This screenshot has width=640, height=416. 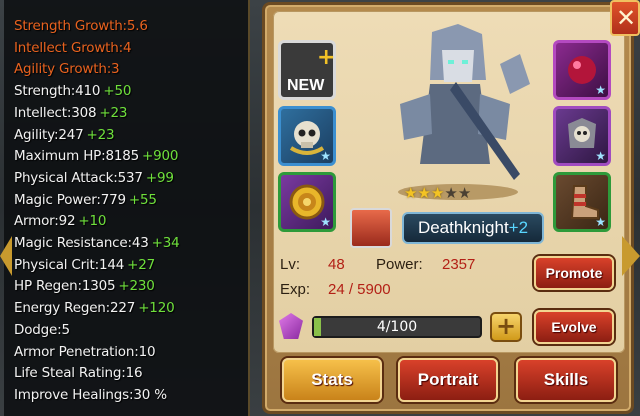 I want to click on stat-bonus: +34, so click(x=165, y=243).